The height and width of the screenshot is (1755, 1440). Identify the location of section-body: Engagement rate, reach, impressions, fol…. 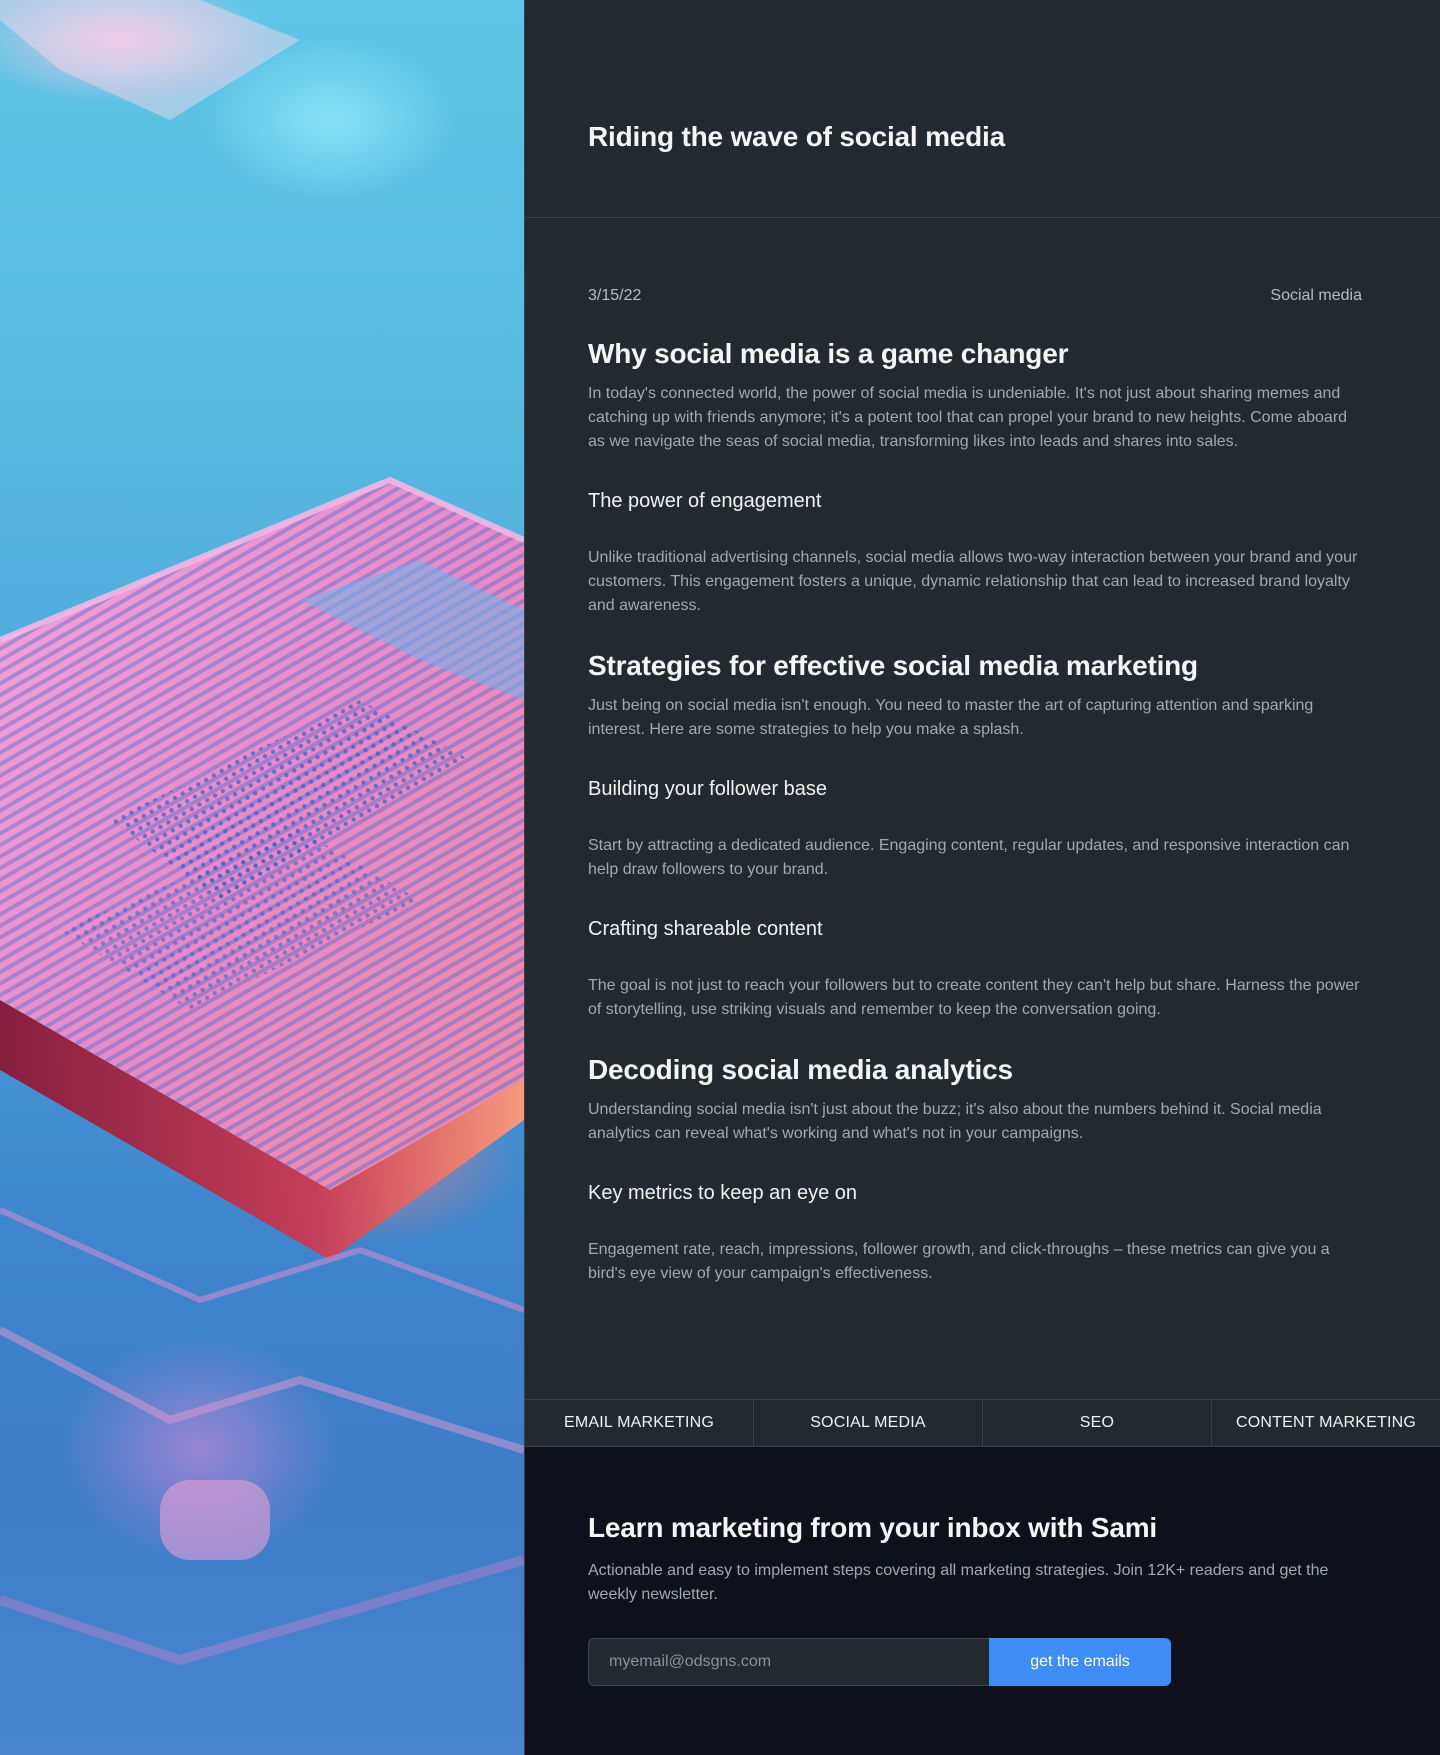
(959, 1261).